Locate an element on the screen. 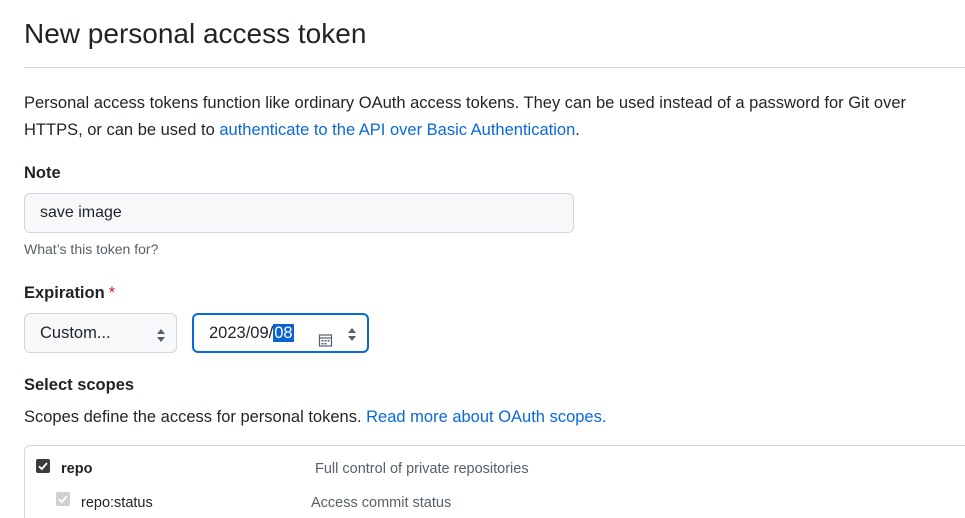 Image resolution: width=965 pixels, height=518 pixels. date-prefix: 2023/09/ is located at coordinates (241, 333).